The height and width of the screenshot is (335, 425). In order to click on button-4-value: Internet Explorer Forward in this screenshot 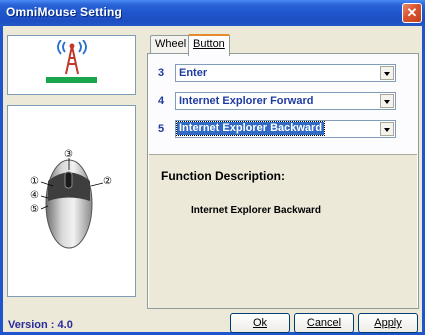, I will do `click(246, 101)`.